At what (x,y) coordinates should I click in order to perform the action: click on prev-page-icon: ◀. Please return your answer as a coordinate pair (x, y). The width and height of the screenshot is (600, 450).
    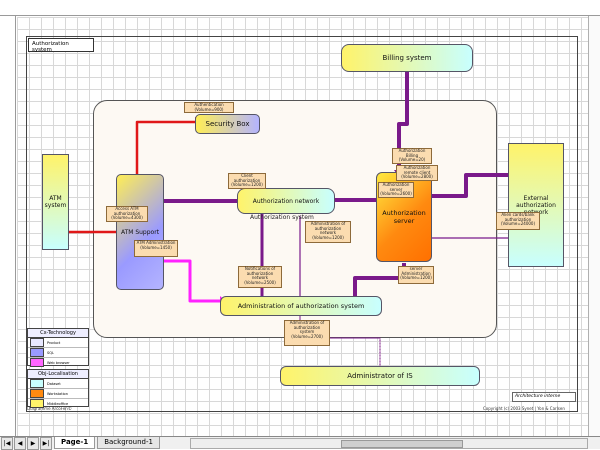
    Looking at the image, I should click on (20, 443).